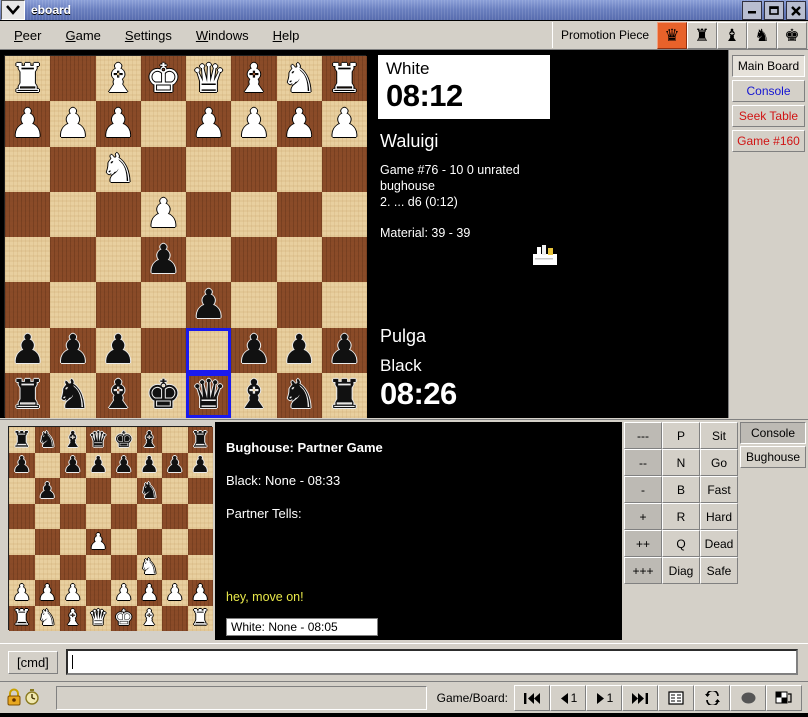 This screenshot has height=717, width=808. I want to click on square-r1-c7: ♟, so click(200, 465).